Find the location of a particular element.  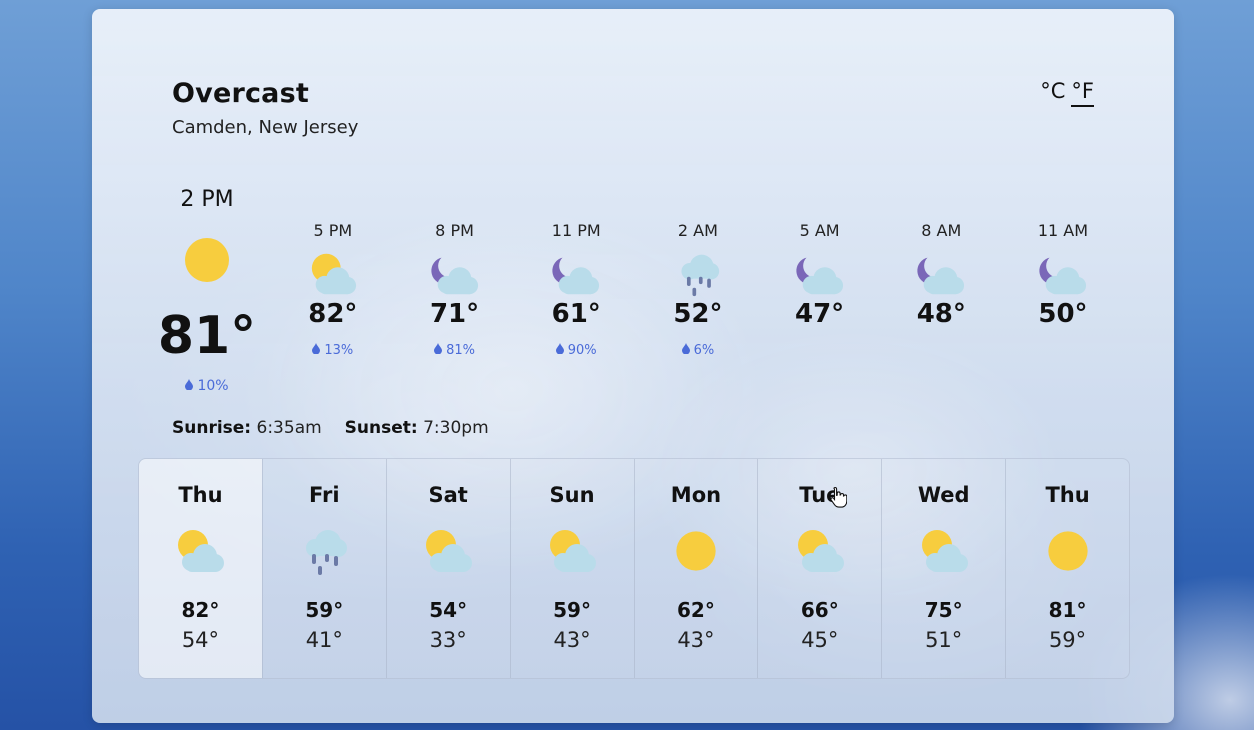

hour-temp: 48° is located at coordinates (941, 314).